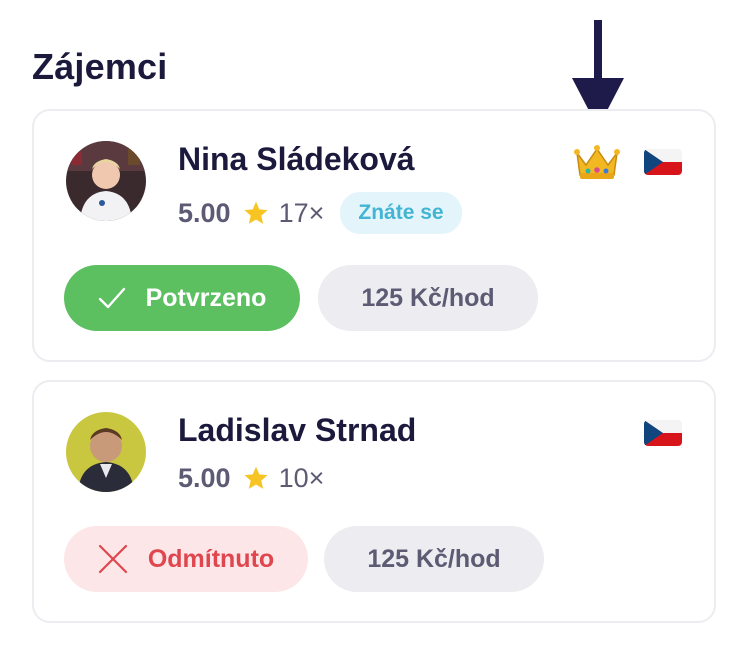 This screenshot has width=750, height=672. Describe the element at coordinates (597, 162) in the screenshot. I see `crown-icon` at that location.